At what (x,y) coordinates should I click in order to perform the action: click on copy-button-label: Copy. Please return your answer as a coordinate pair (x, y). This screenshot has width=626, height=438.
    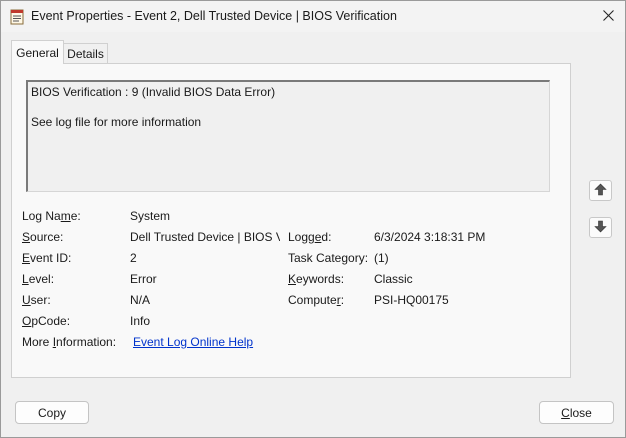
    Looking at the image, I should click on (51, 412).